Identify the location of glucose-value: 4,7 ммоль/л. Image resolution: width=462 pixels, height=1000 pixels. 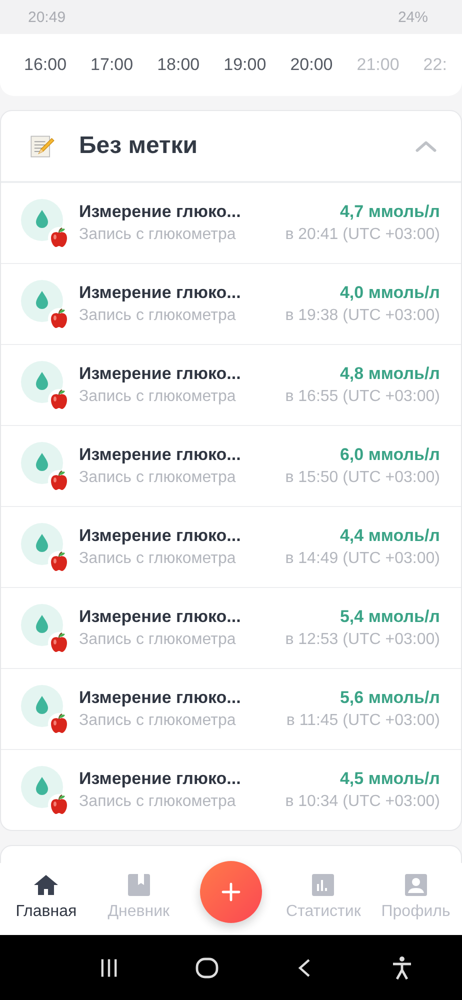
(390, 212).